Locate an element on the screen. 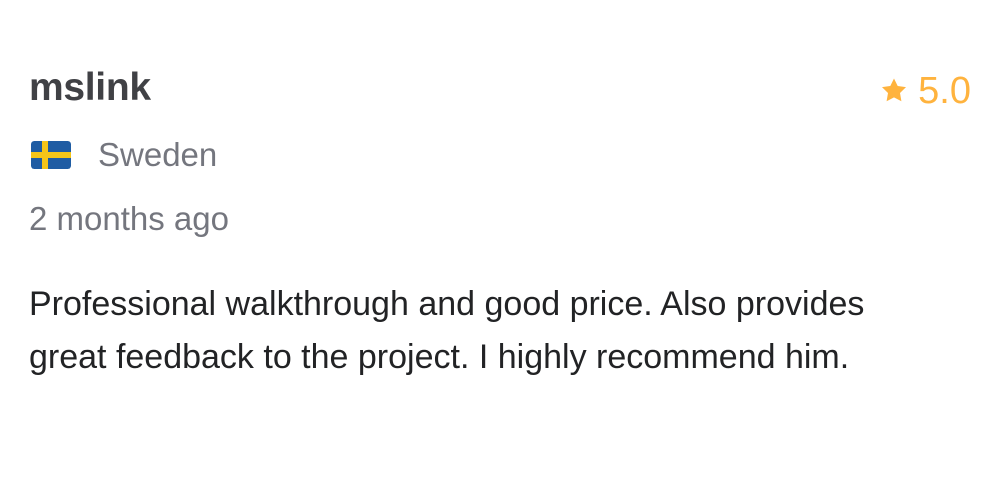 The image size is (1003, 497). reviewer-country: Sweden is located at coordinates (124, 154).